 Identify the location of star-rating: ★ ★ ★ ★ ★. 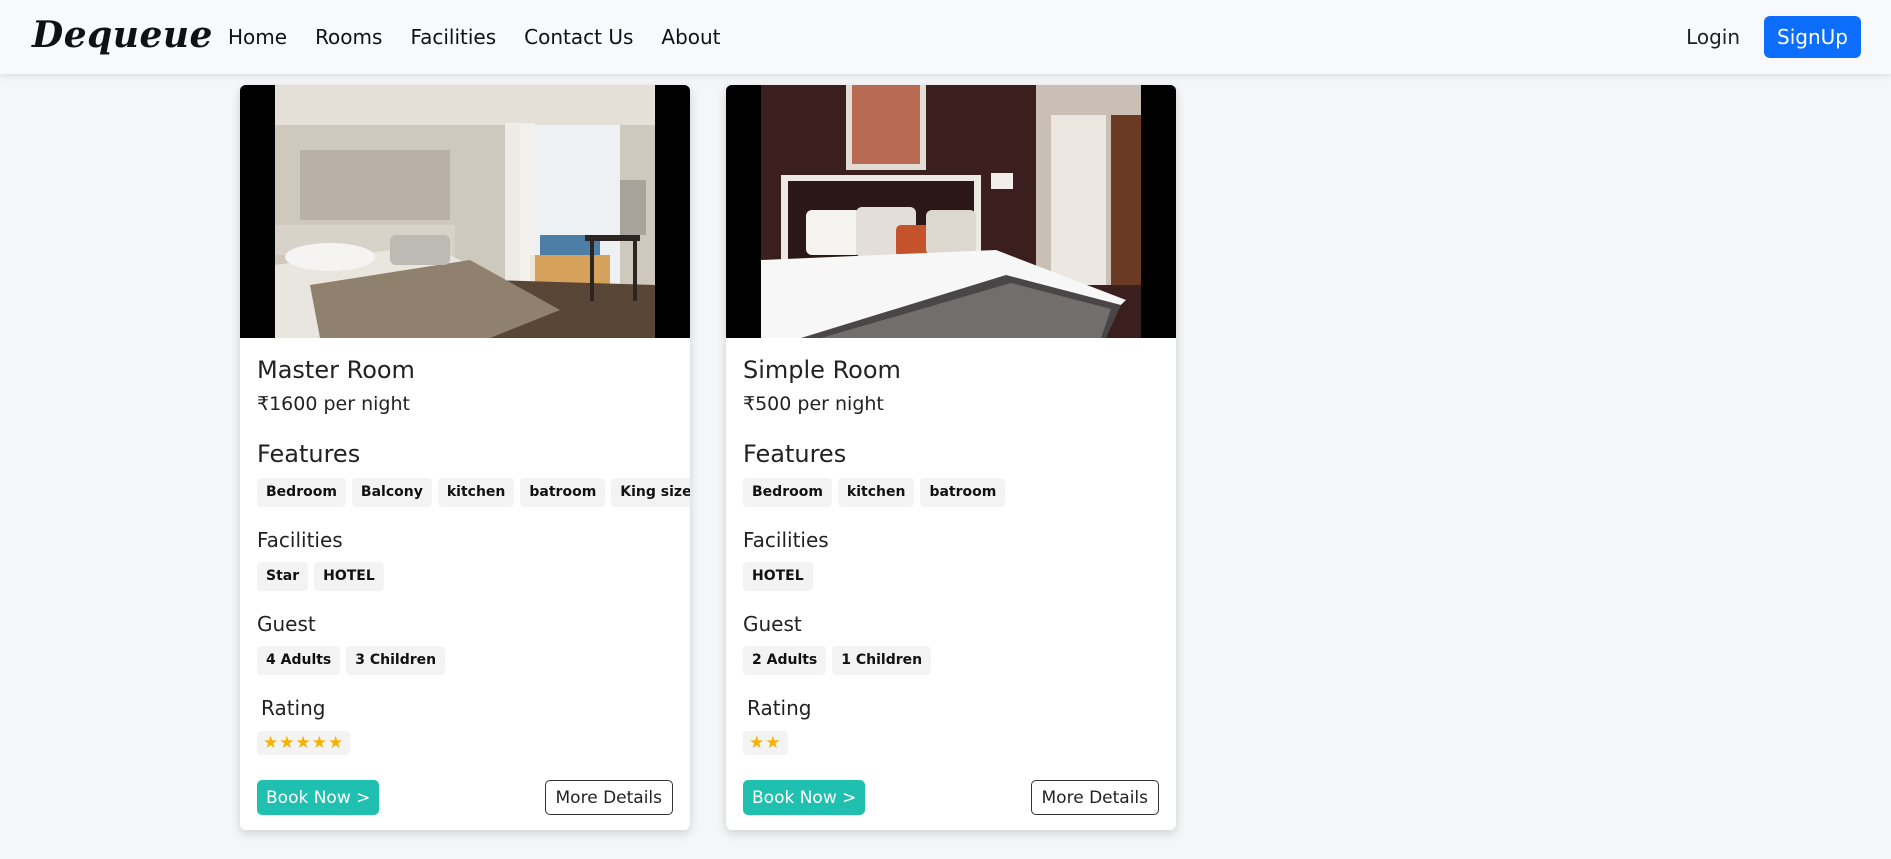
(304, 743).